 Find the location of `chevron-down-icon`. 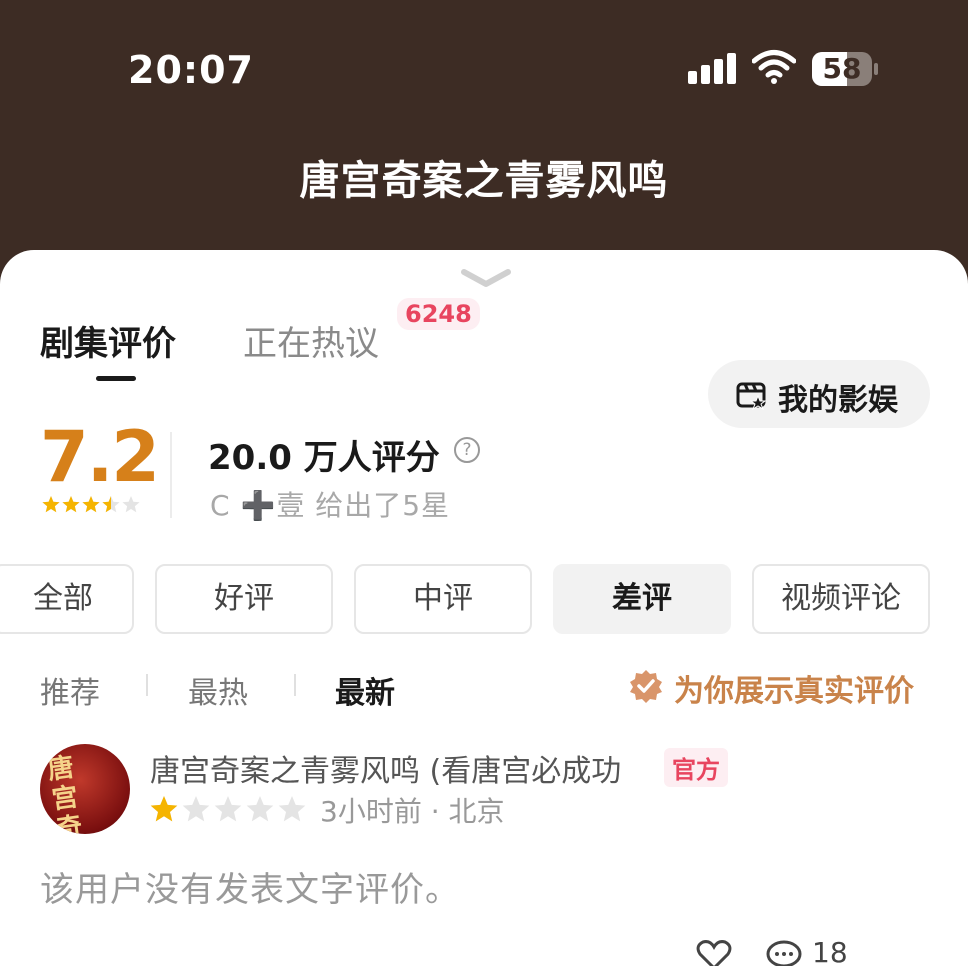

chevron-down-icon is located at coordinates (486, 277).